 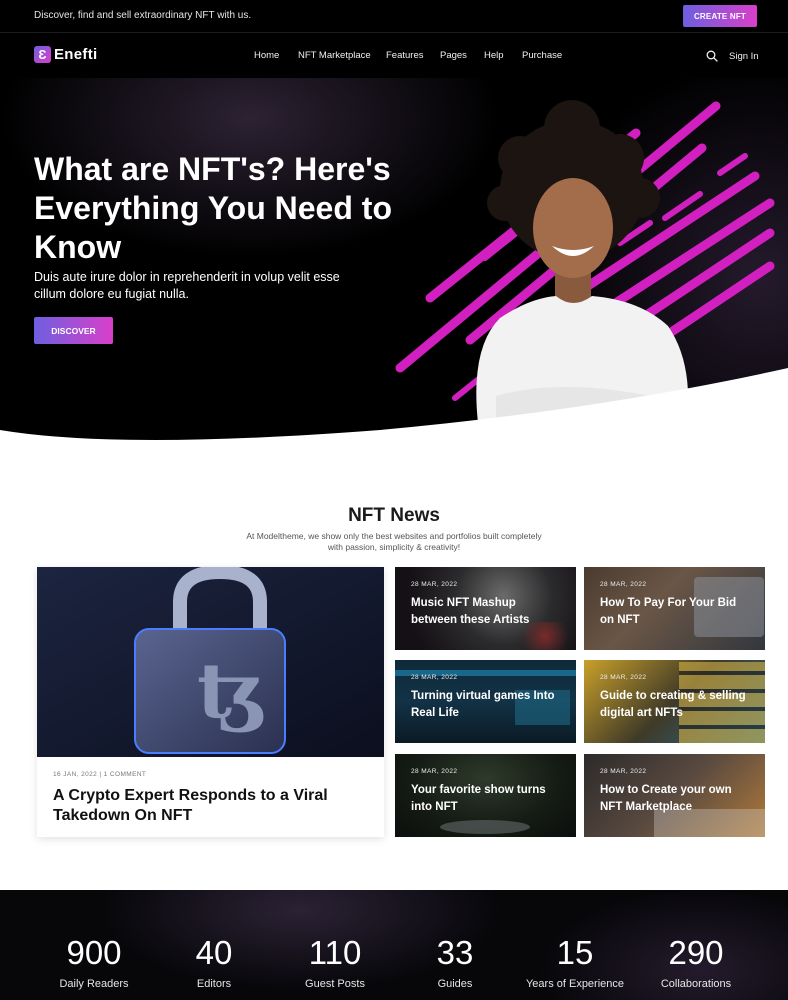 I want to click on stat-label: Collaborations, so click(x=696, y=984).